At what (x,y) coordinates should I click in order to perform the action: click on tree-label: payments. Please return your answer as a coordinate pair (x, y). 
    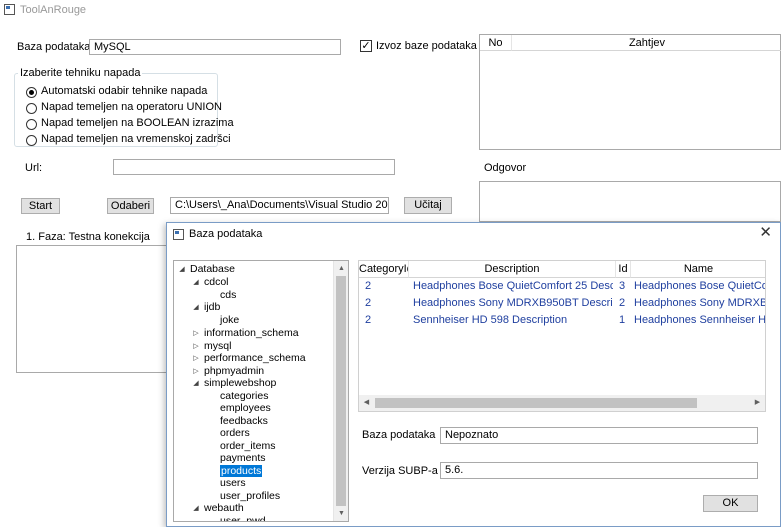
    Looking at the image, I should click on (243, 458).